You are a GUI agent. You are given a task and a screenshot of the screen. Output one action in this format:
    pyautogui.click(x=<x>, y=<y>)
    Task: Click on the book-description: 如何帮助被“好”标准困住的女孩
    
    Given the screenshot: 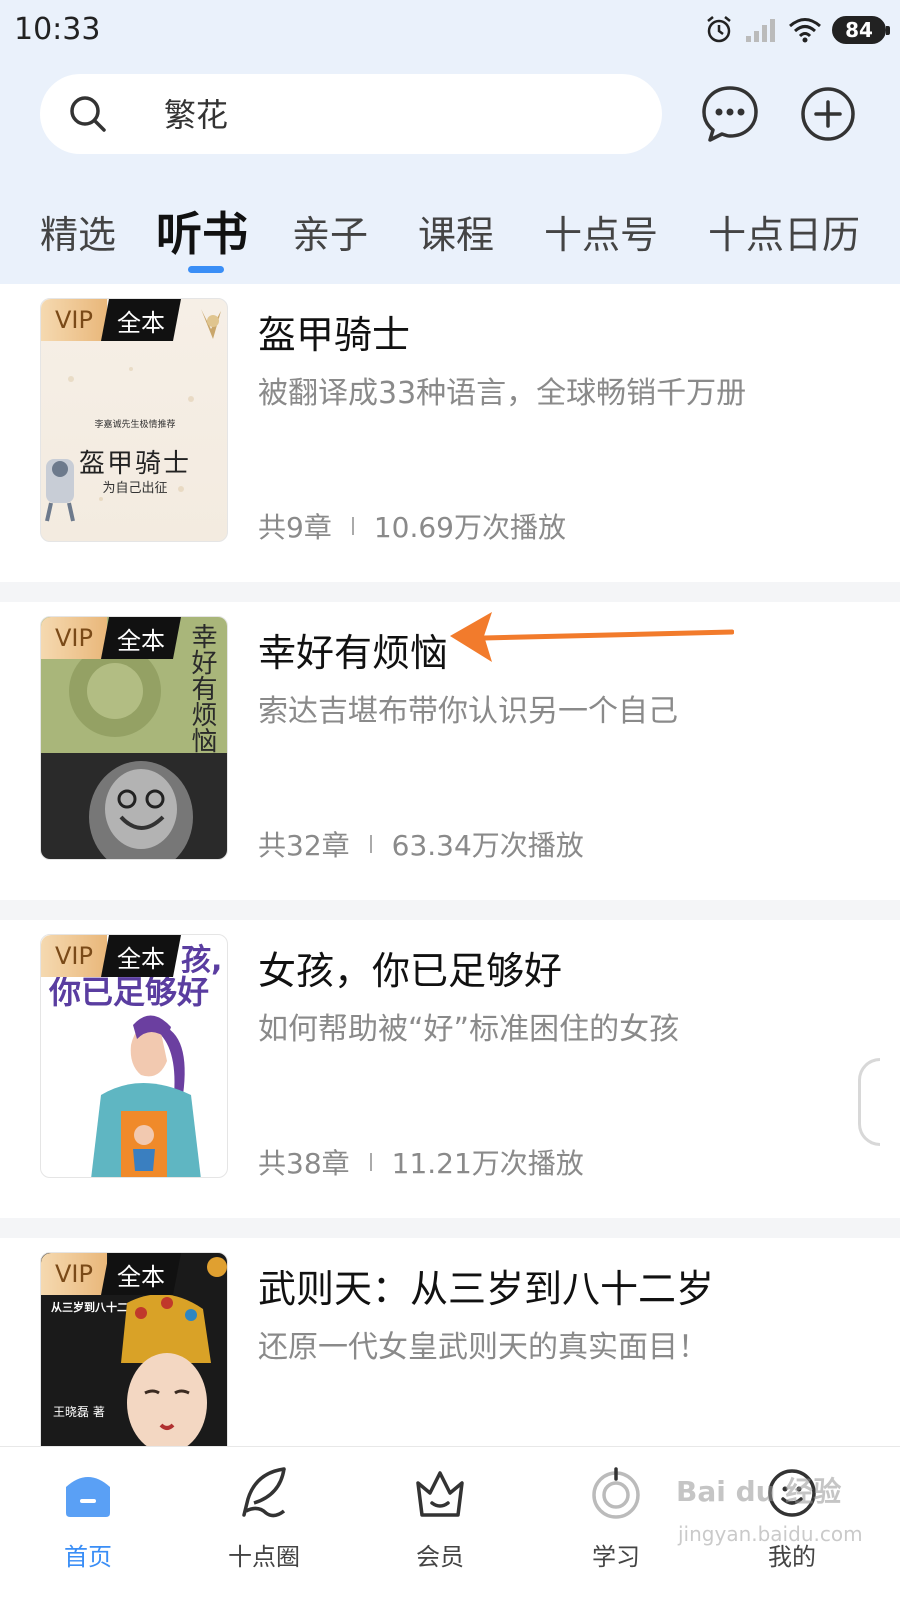 What is the action you would take?
    pyautogui.click(x=469, y=1029)
    